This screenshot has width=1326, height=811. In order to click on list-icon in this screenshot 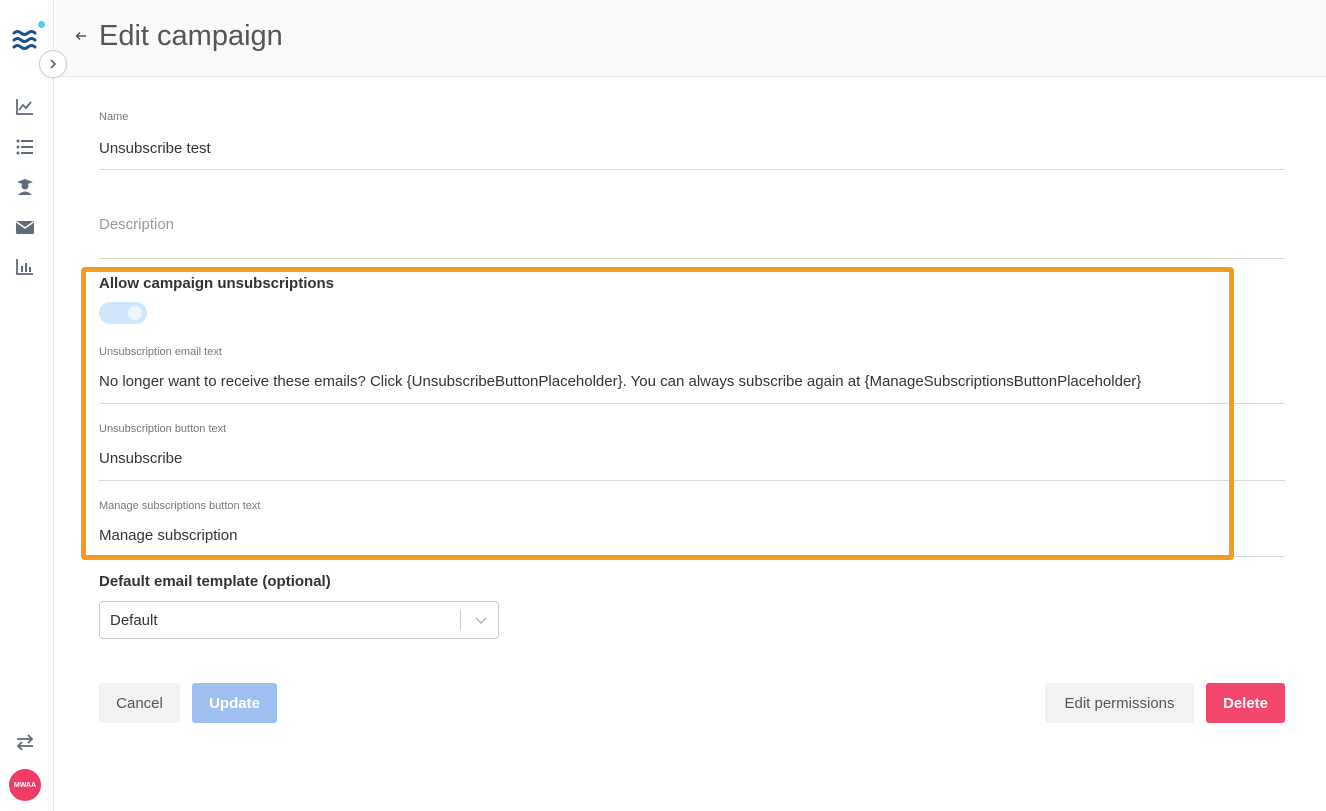, I will do `click(25, 147)`.